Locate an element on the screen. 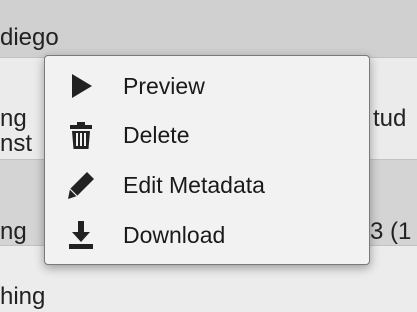 This screenshot has height=312, width=417. pencil-icon is located at coordinates (81, 185).